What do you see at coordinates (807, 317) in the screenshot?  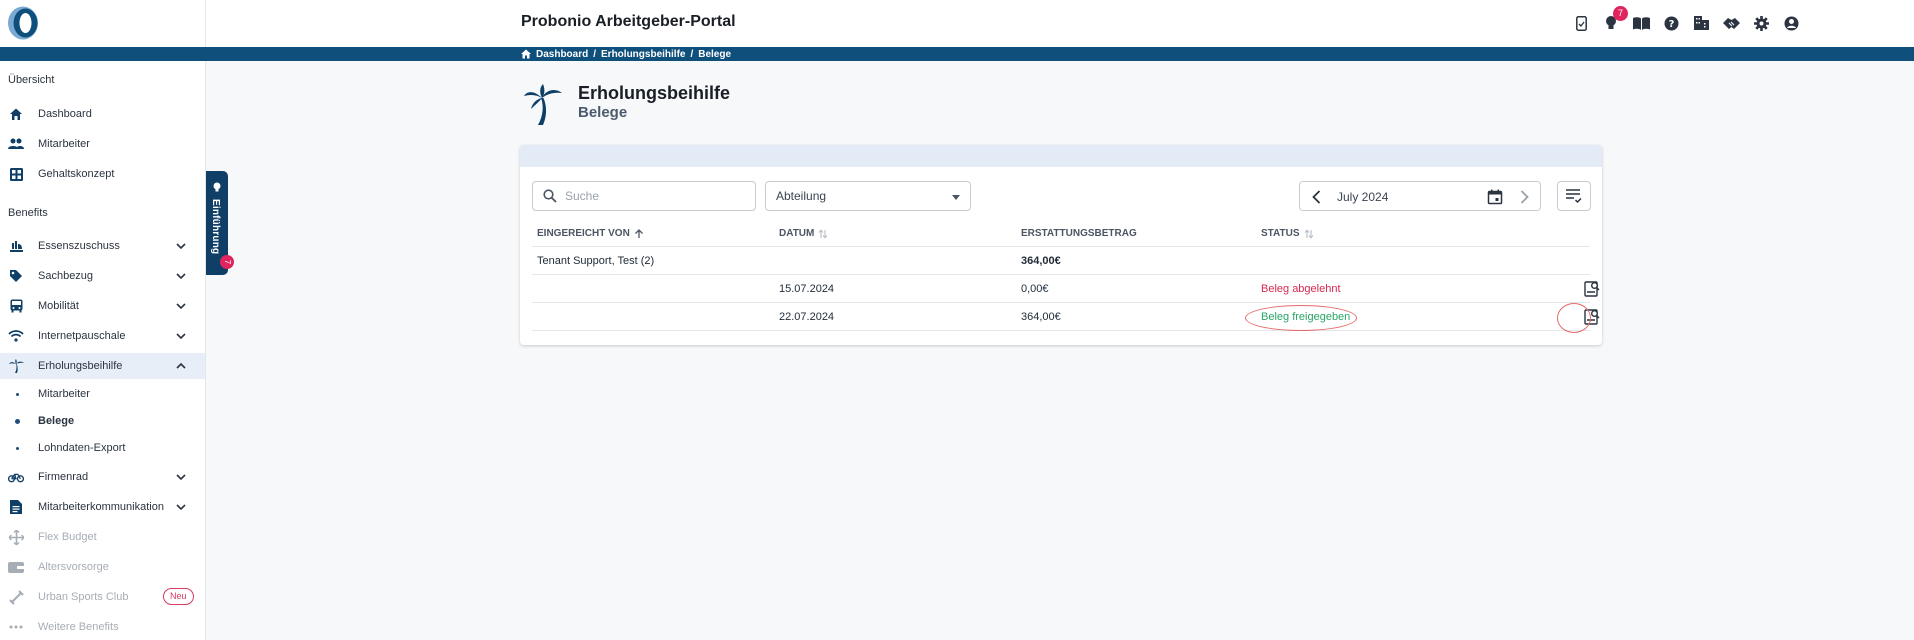 I see `row-date: 22.07.2024` at bounding box center [807, 317].